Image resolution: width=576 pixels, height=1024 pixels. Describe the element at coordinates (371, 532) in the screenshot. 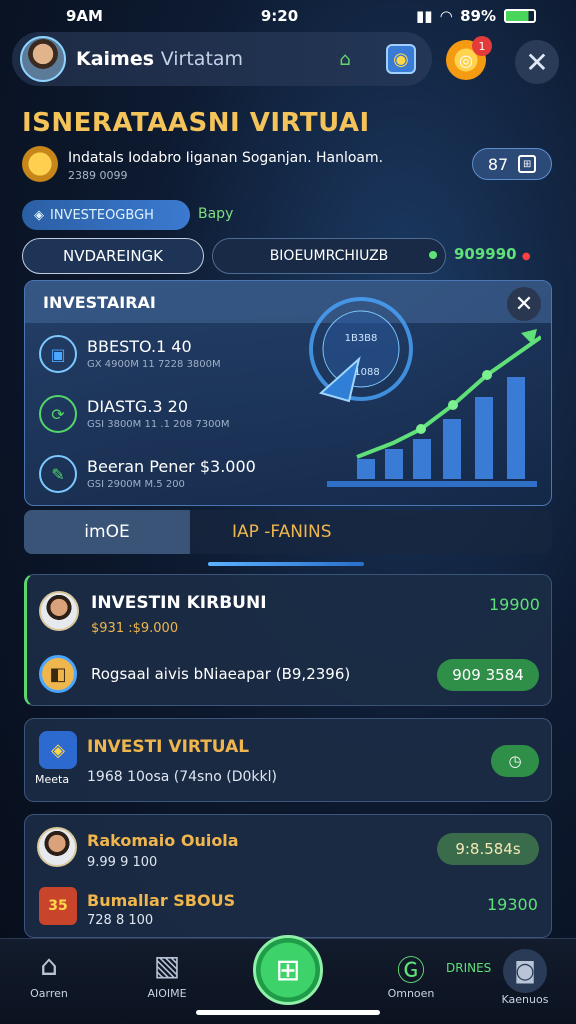

I see `segment-b: IAP -FANINS` at that location.